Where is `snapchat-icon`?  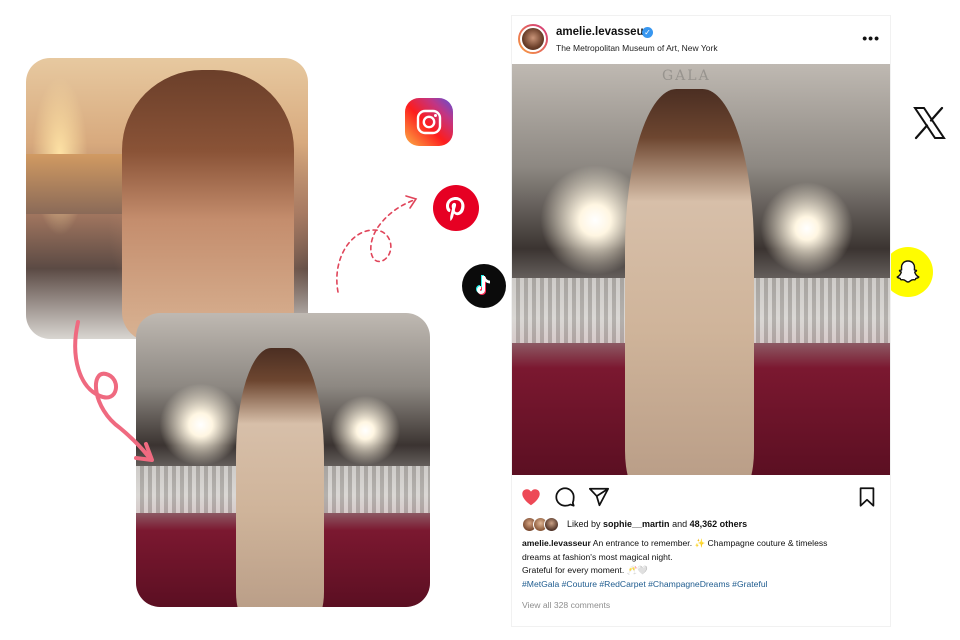 snapchat-icon is located at coordinates (908, 272).